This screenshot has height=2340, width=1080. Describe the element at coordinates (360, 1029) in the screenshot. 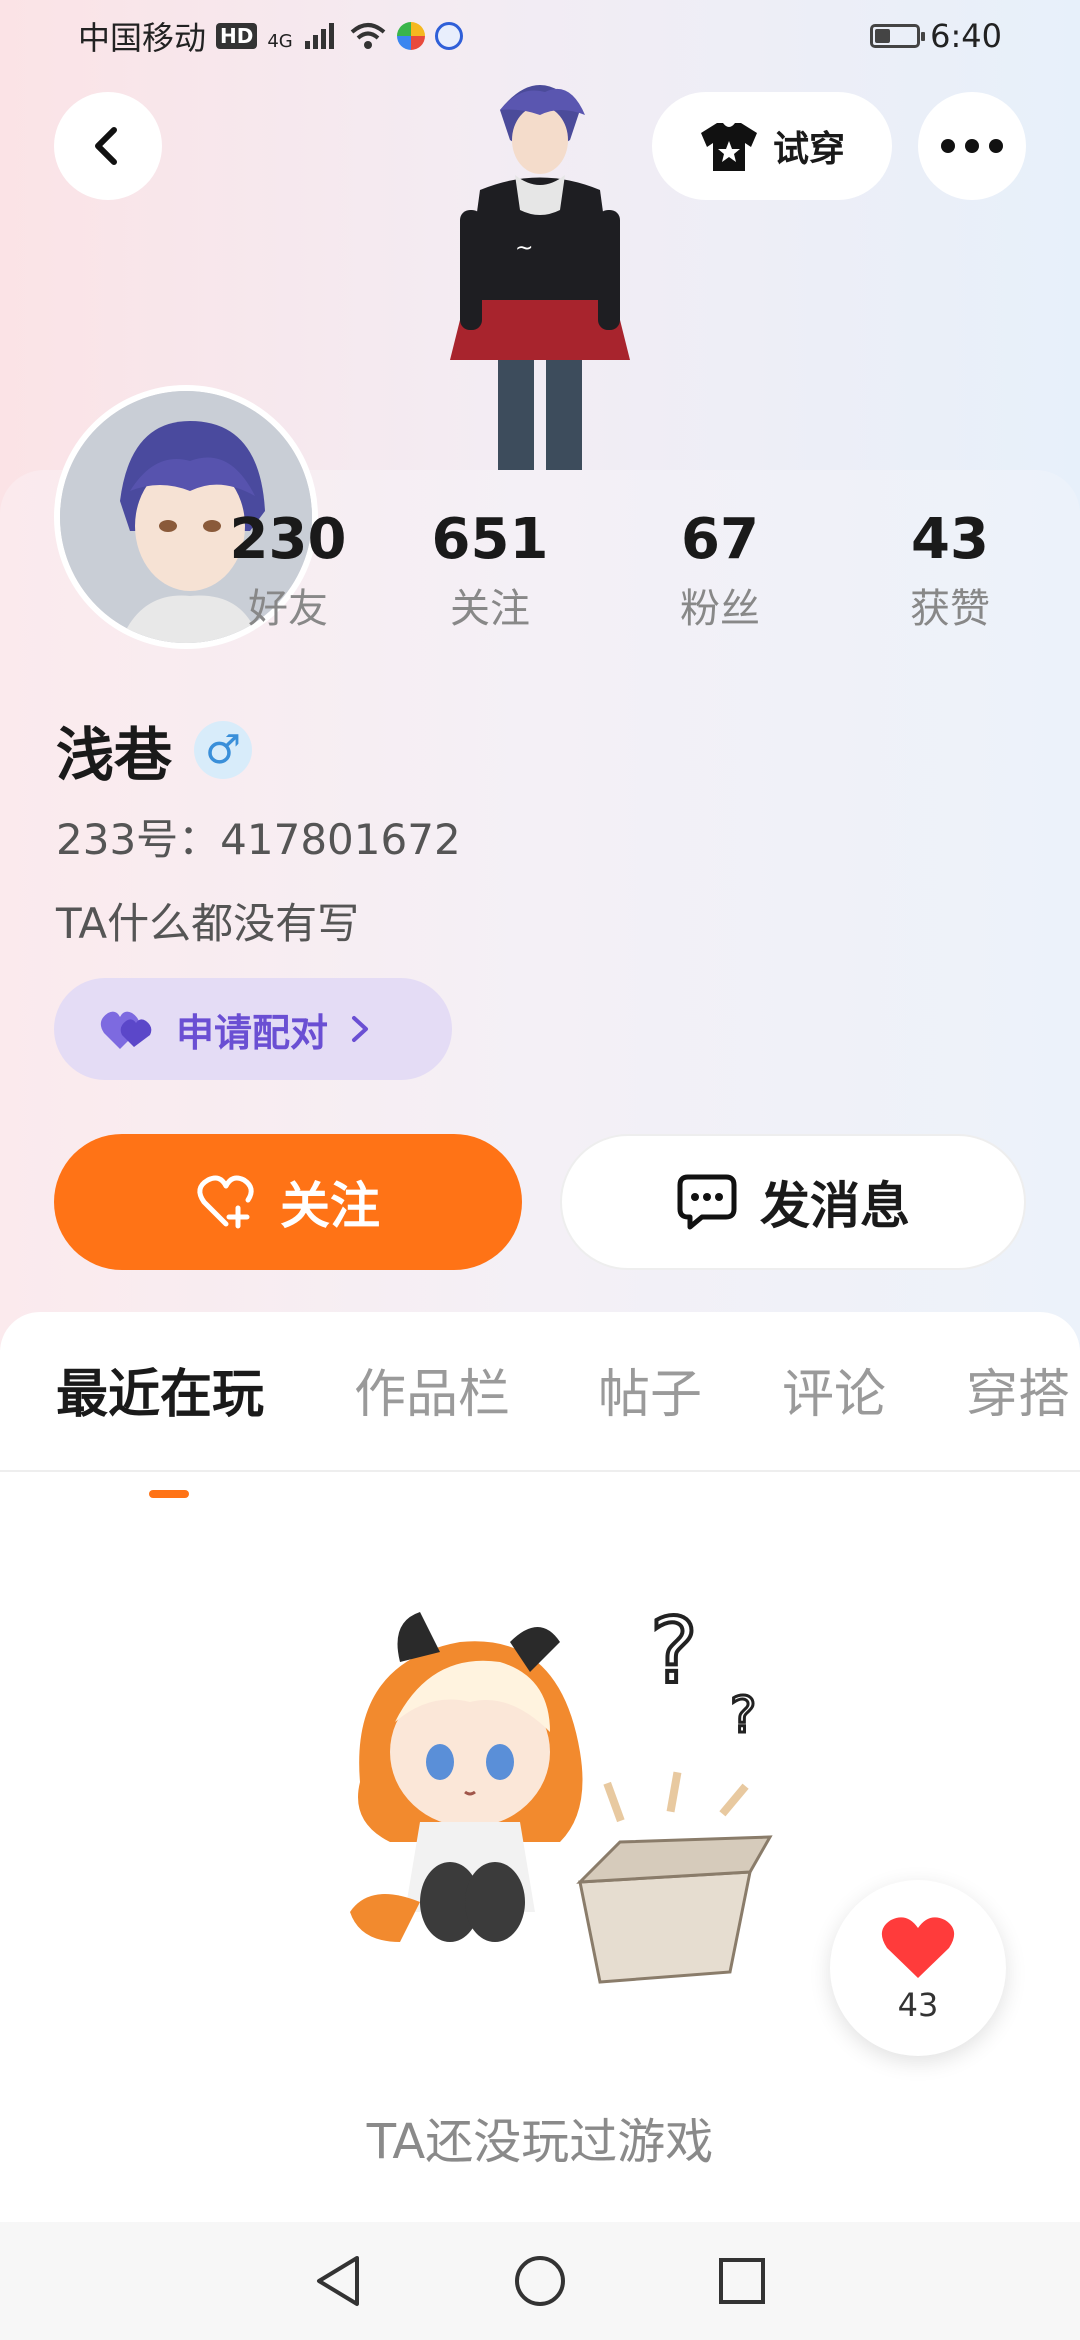

I see `chevron-right-icon` at that location.